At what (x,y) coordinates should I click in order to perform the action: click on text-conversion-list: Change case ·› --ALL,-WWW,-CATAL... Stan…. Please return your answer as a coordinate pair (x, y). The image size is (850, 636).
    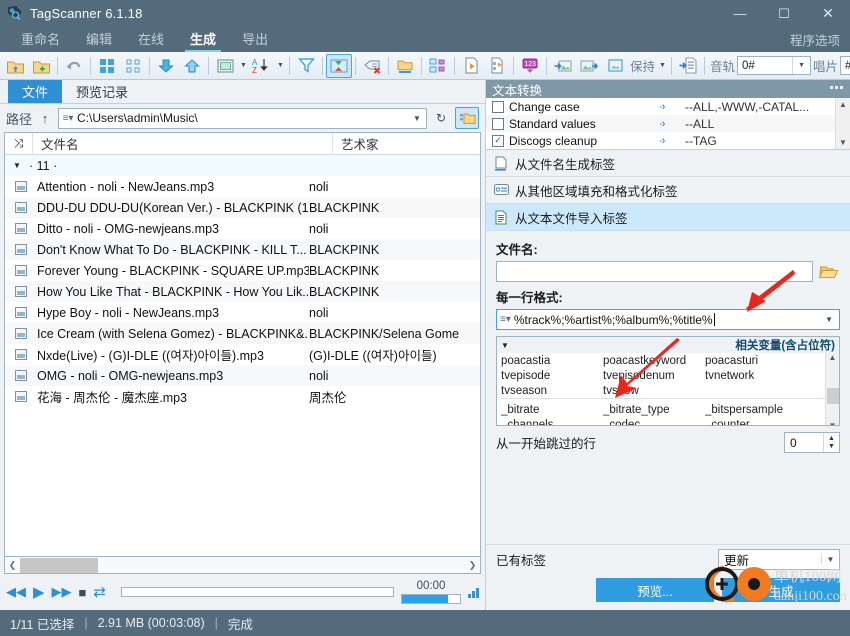
    Looking at the image, I should click on (668, 124).